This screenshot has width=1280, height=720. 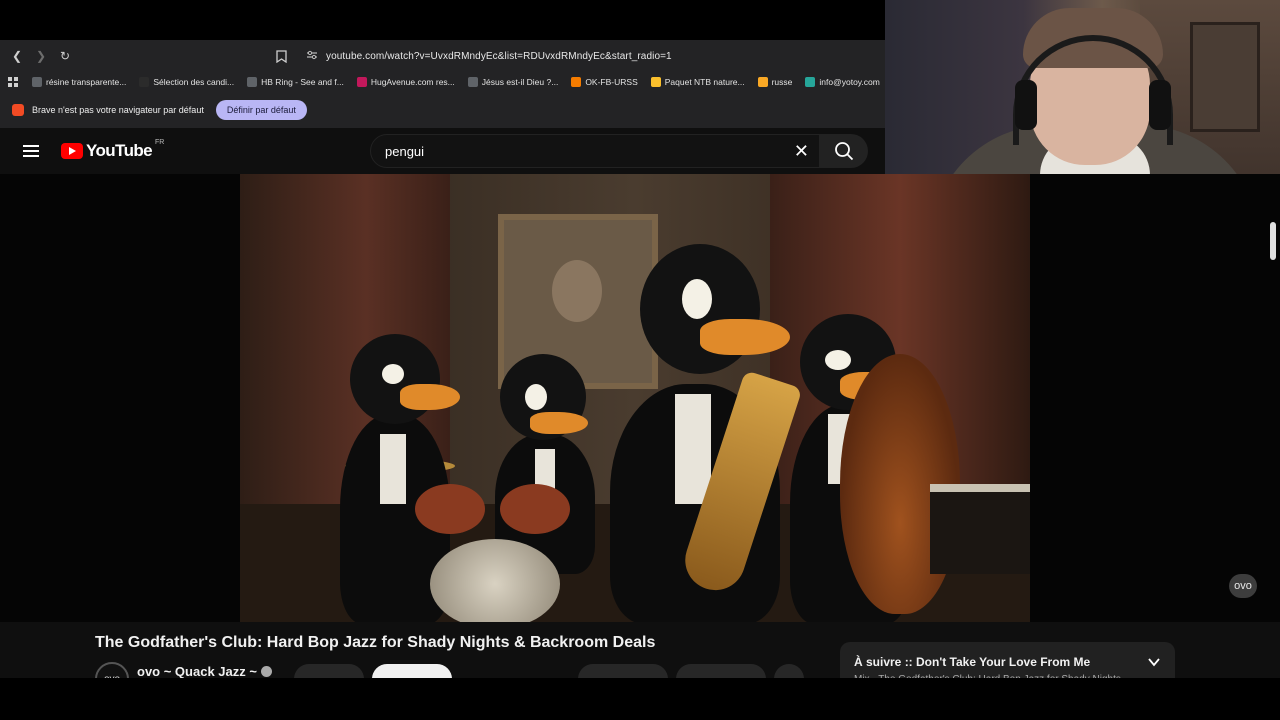 What do you see at coordinates (18, 110) in the screenshot?
I see `brave-lion-icon` at bounding box center [18, 110].